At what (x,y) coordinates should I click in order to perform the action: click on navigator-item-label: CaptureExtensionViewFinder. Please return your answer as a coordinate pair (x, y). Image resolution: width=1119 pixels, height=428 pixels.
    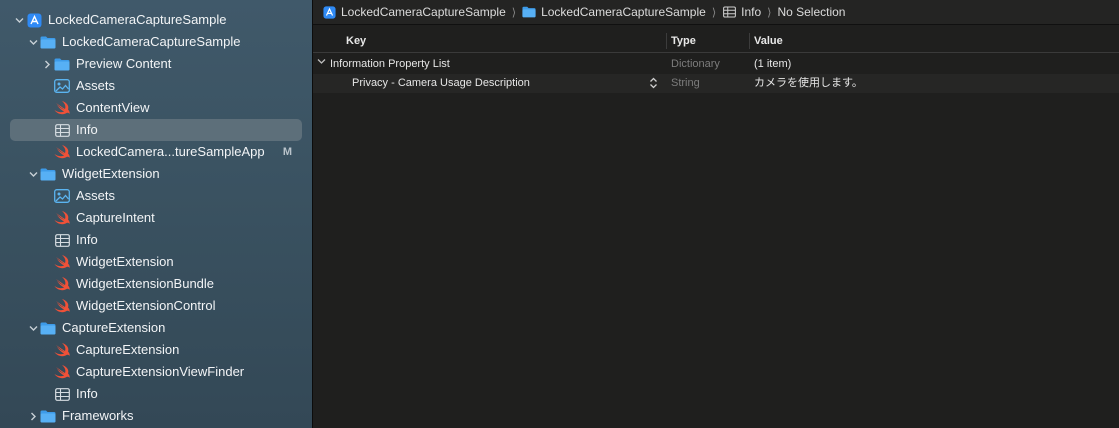
    Looking at the image, I should click on (160, 371).